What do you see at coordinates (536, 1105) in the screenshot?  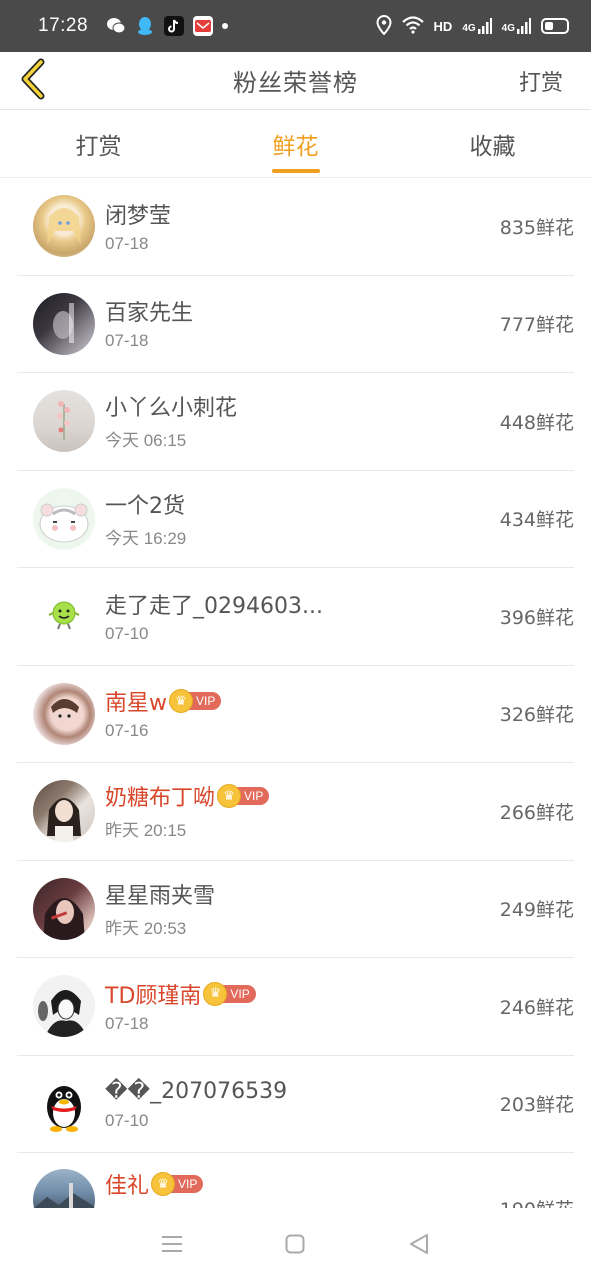 I see `flower-count: 203鲜花` at bounding box center [536, 1105].